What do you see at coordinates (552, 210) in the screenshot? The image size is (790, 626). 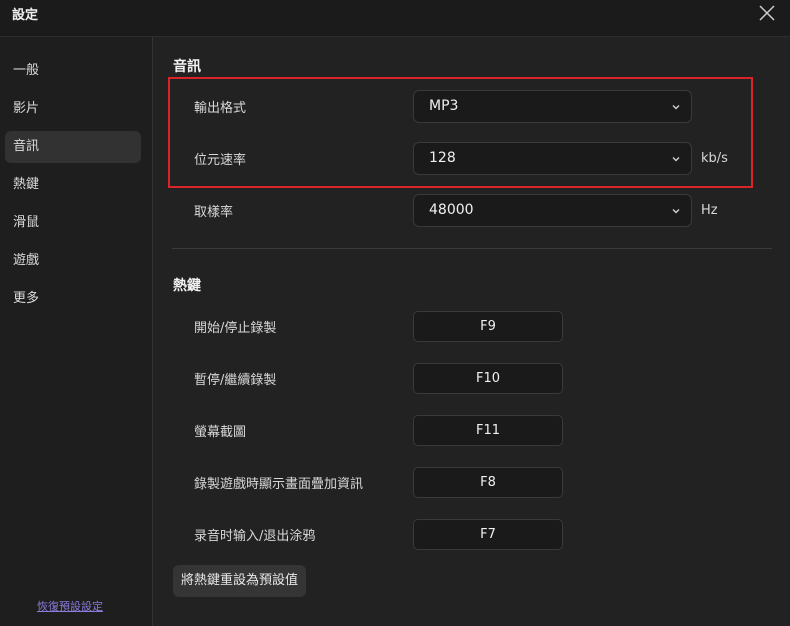 I see `samplerate-select: 48000` at bounding box center [552, 210].